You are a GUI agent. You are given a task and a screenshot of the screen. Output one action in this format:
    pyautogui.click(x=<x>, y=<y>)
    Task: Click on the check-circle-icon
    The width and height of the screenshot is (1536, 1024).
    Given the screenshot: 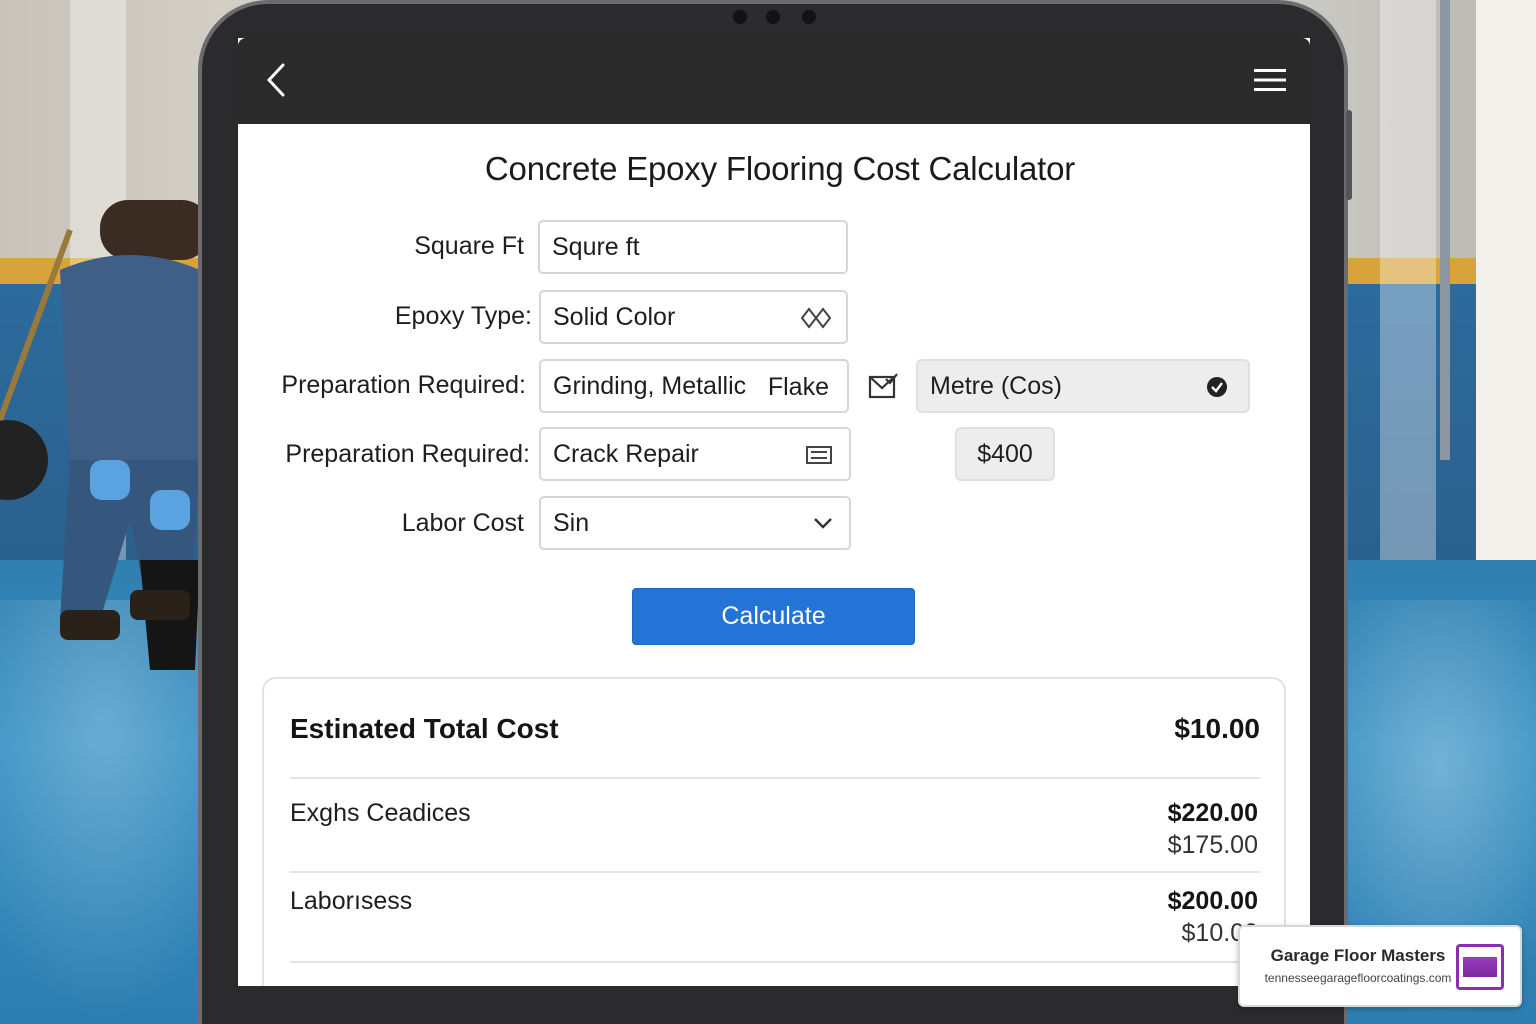 What is the action you would take?
    pyautogui.click(x=1217, y=387)
    